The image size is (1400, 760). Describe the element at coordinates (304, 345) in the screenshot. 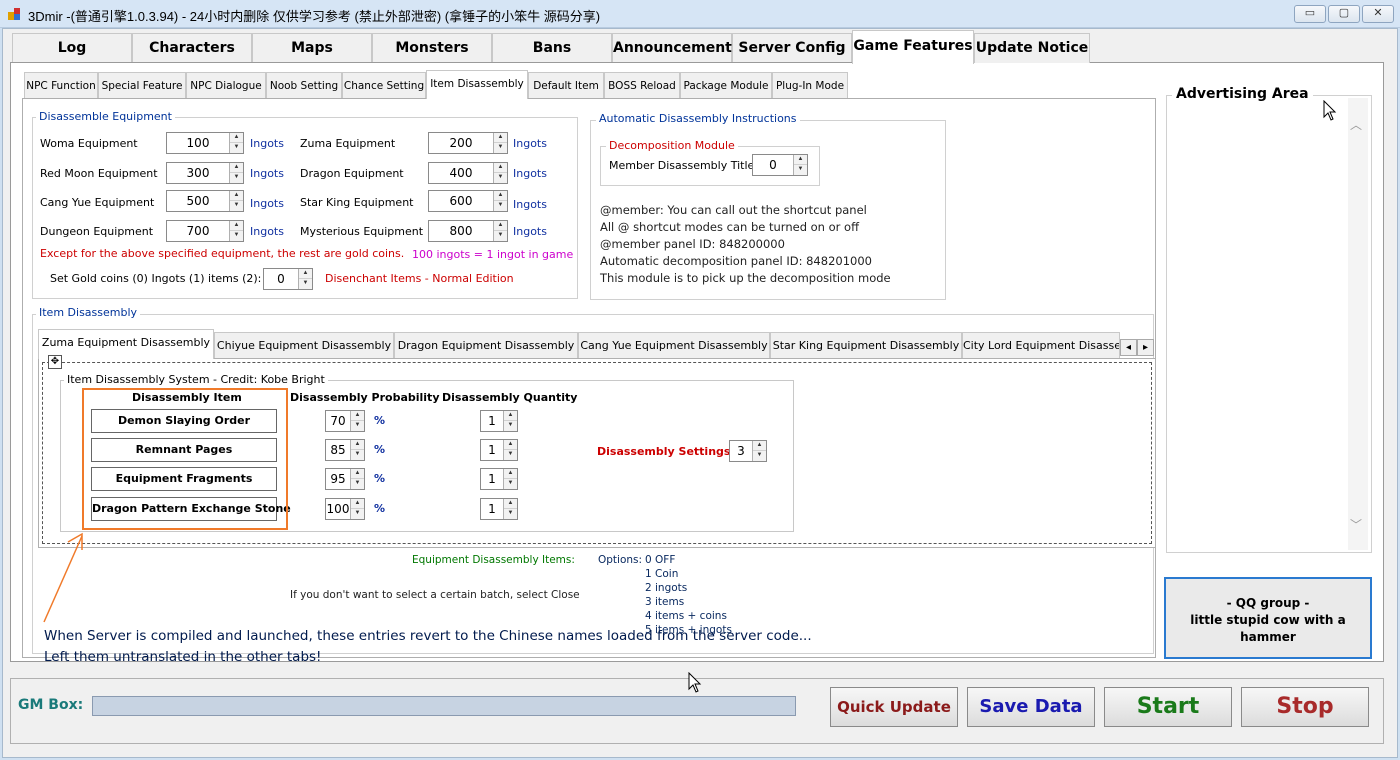

I see `inner-tab-chiyue: Chiyue Equipment Disassembly` at that location.